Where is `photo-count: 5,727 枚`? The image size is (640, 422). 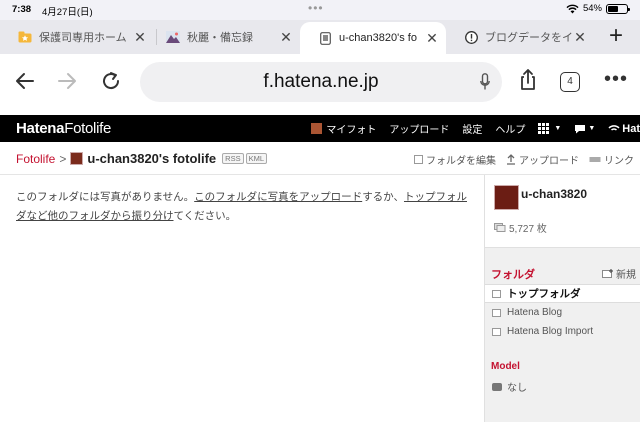 photo-count: 5,727 枚 is located at coordinates (520, 227).